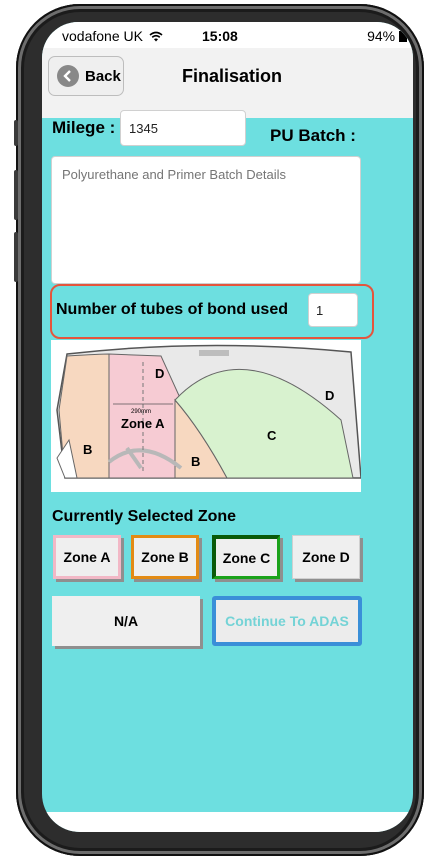 Image resolution: width=434 pixels, height=867 pixels. What do you see at coordinates (220, 36) in the screenshot?
I see `clock: 15:08` at bounding box center [220, 36].